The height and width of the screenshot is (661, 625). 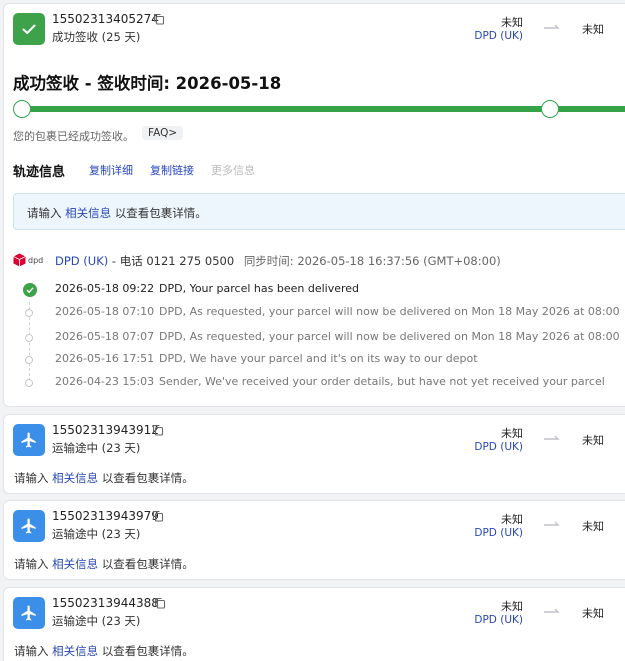 I want to click on shipment-status: 成功签收 (25 天), so click(x=96, y=37).